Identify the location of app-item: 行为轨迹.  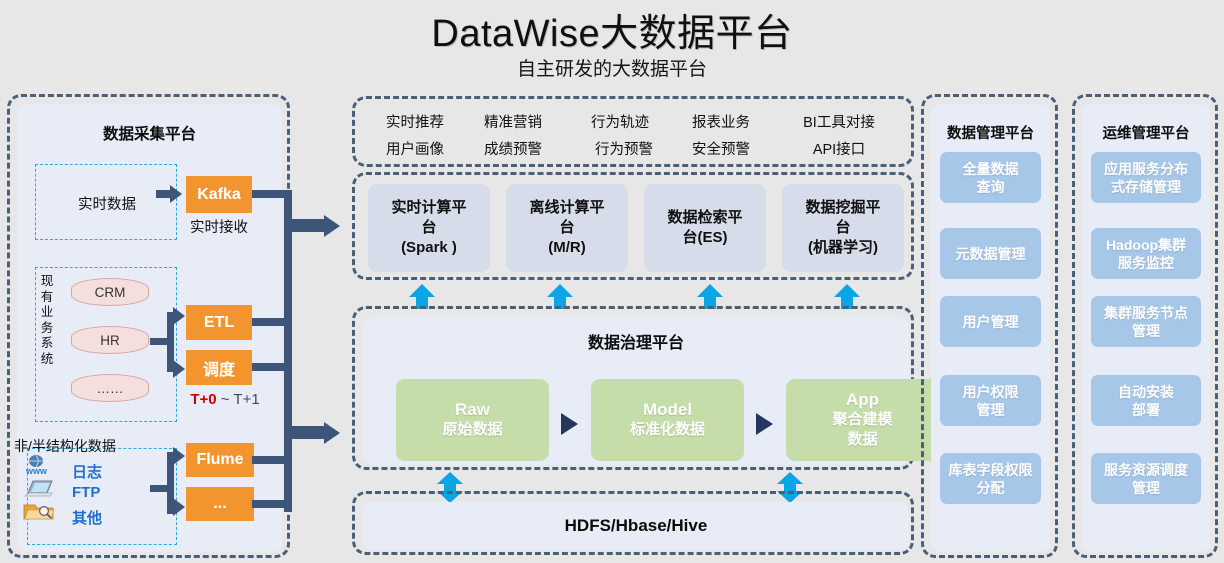
(620, 121).